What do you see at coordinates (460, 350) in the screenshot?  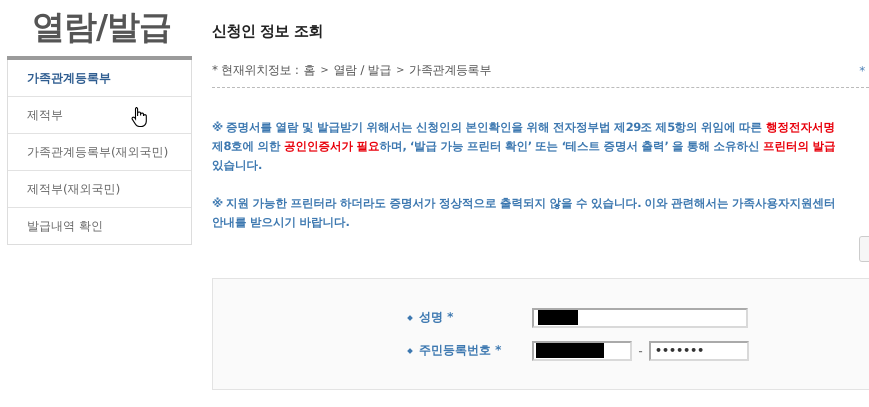 I see `field-label: 주민등록번호 *` at bounding box center [460, 350].